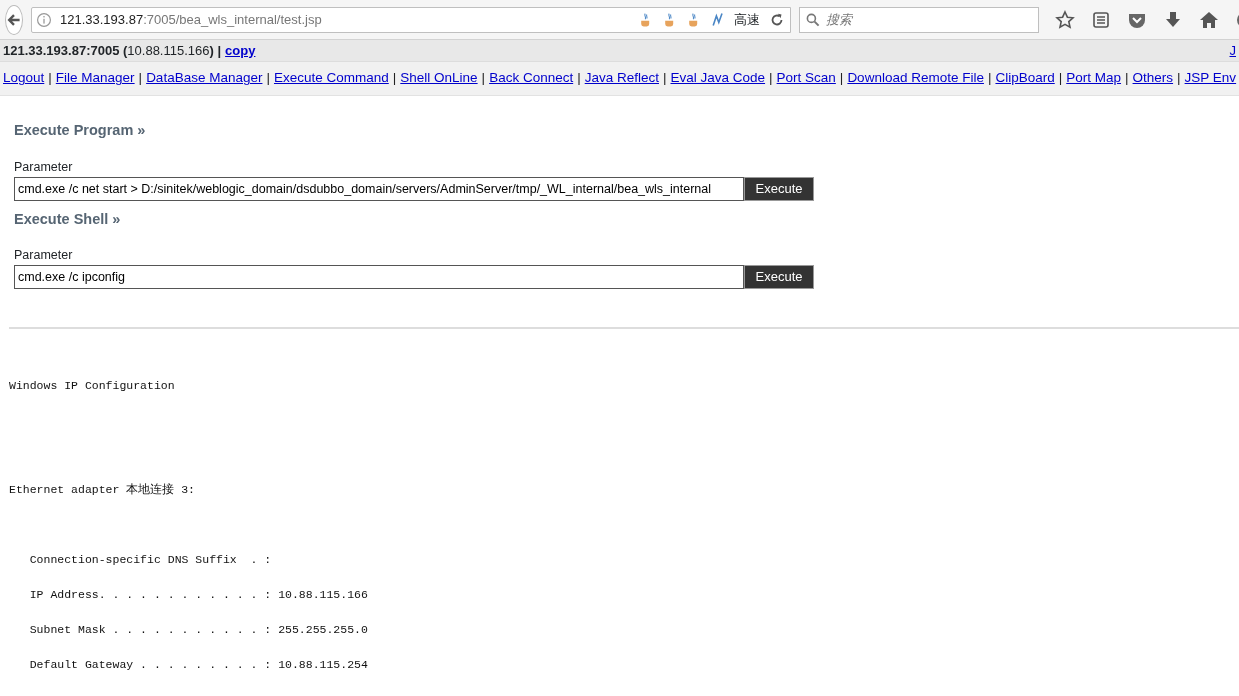  Describe the element at coordinates (379, 277) in the screenshot. I see `parameter-input: cmd.exe /c ipconfig` at that location.